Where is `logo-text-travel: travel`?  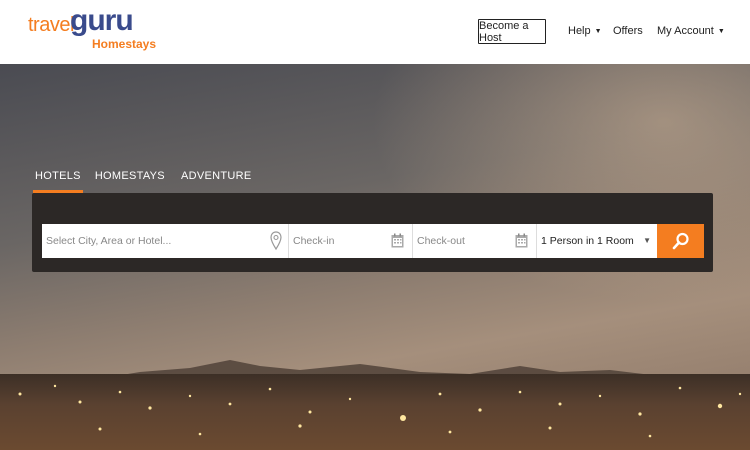
logo-text-travel: travel is located at coordinates (51, 25).